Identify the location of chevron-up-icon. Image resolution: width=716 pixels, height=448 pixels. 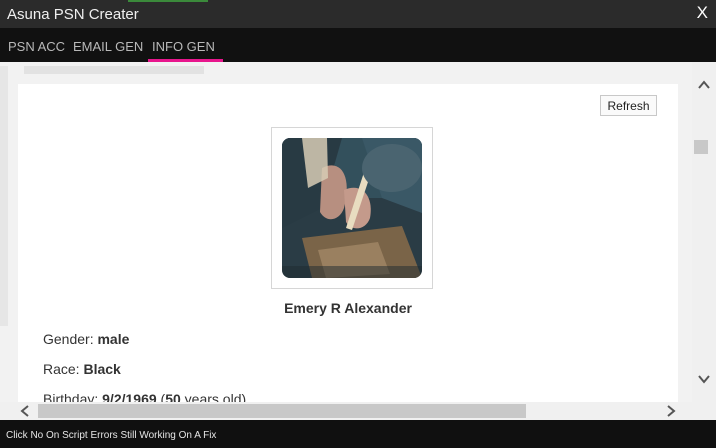
(704, 85).